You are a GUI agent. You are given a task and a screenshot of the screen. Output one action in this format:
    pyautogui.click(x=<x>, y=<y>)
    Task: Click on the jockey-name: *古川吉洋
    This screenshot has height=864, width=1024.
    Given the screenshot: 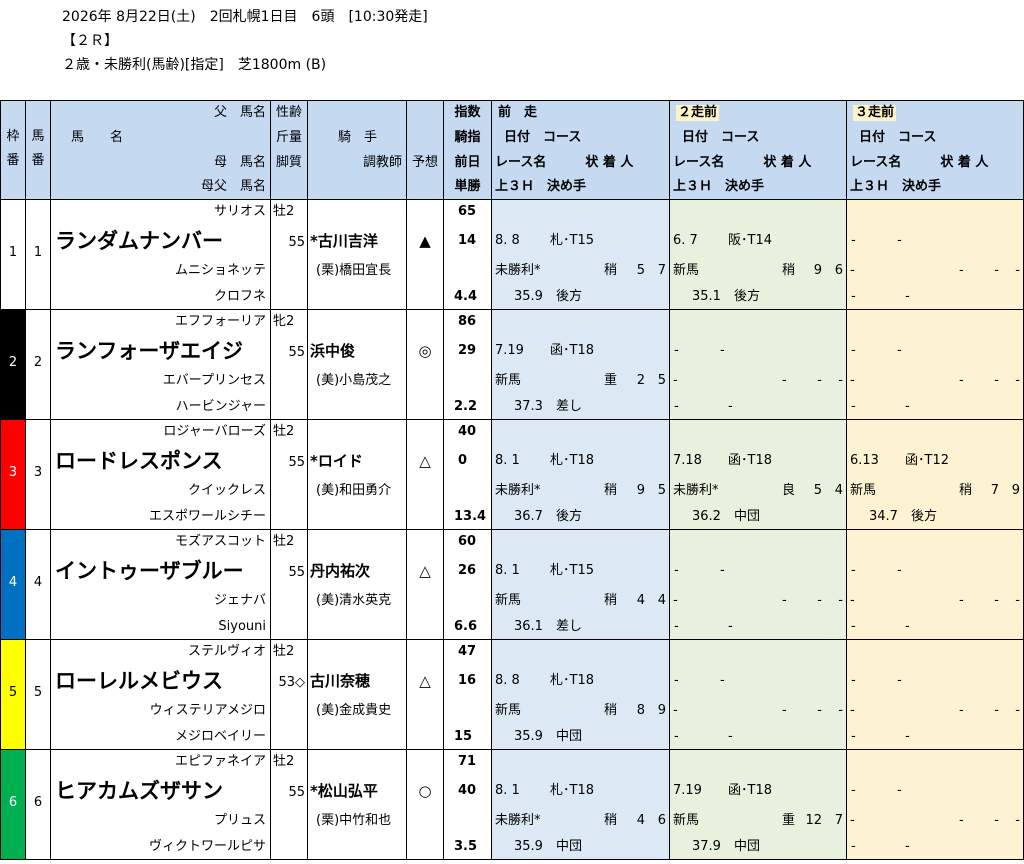 What is the action you would take?
    pyautogui.click(x=344, y=241)
    